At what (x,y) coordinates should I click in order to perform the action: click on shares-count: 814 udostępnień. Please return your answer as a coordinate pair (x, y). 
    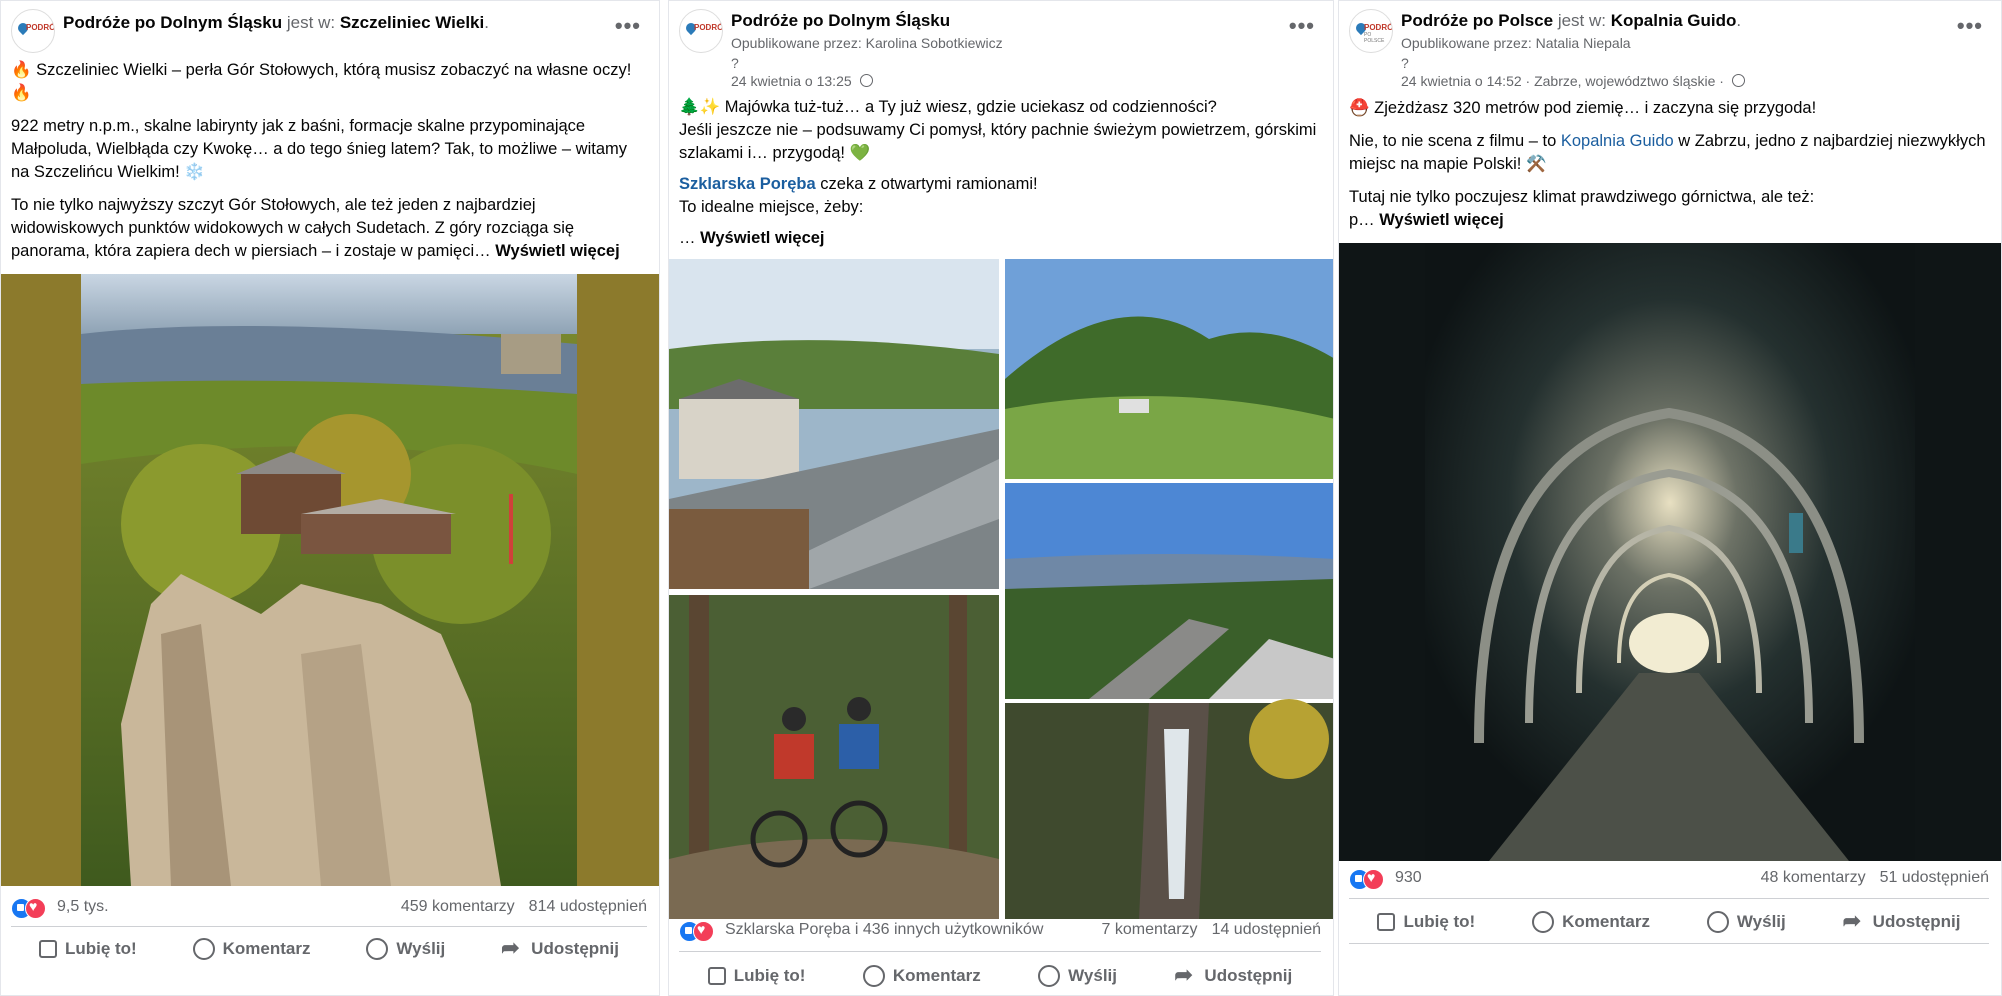
    Looking at the image, I should click on (588, 906).